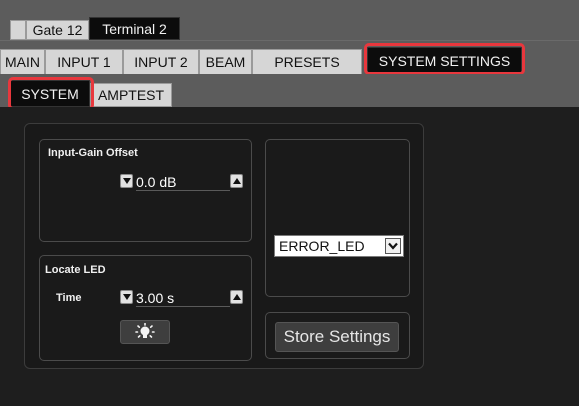 The width and height of the screenshot is (579, 406). What do you see at coordinates (444, 61) in the screenshot?
I see `tab-system-settings: SYSTEM SETTINGS` at bounding box center [444, 61].